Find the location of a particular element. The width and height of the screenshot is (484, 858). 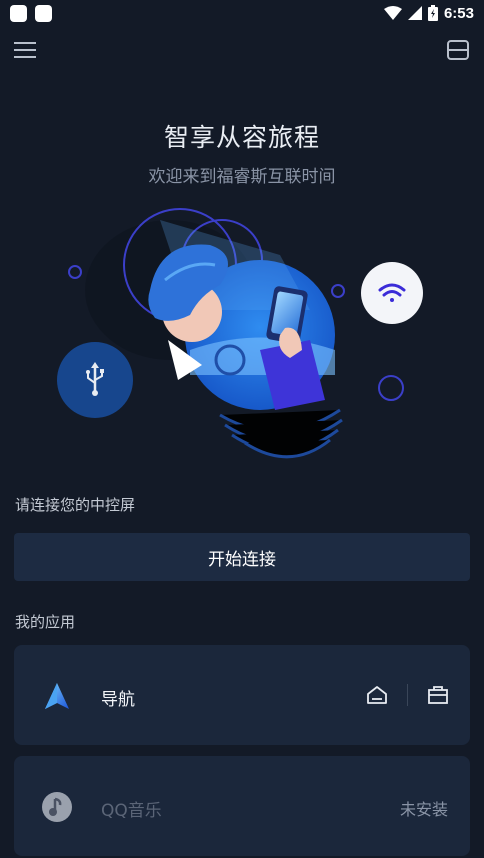

clock: 6:53 is located at coordinates (458, 13).